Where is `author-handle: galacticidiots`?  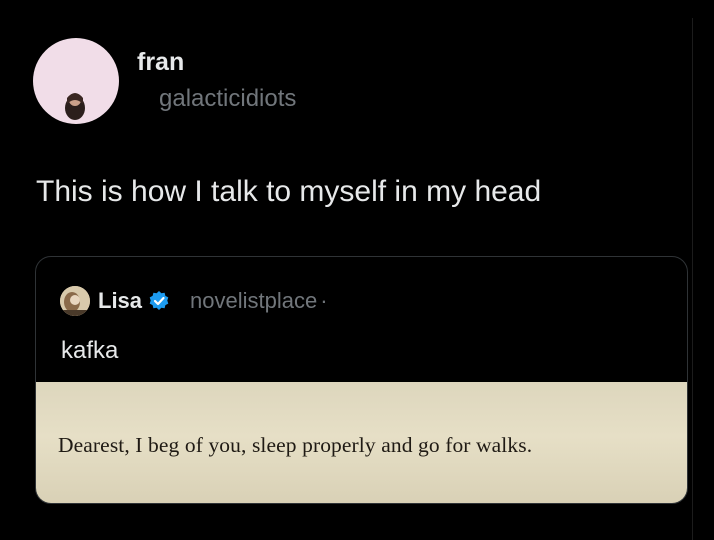
author-handle: galacticidiots is located at coordinates (227, 99).